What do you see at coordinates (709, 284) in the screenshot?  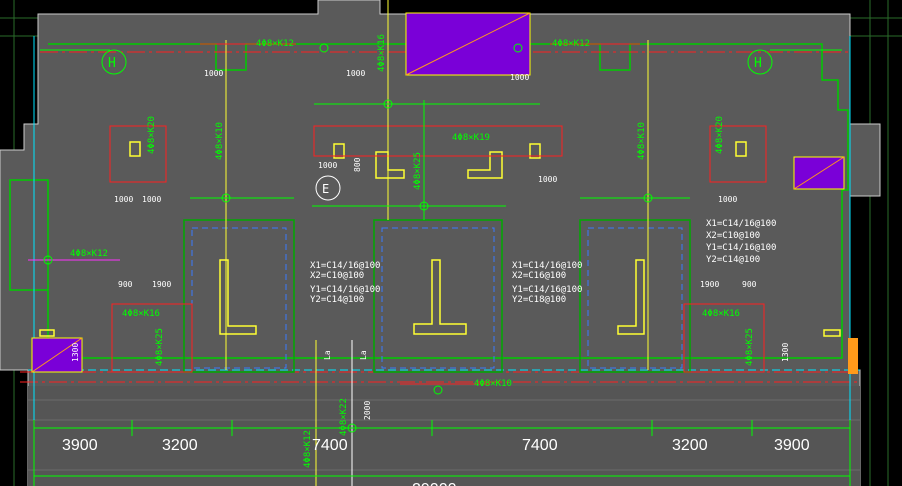 I see `dim-1900-right: 1900` at bounding box center [709, 284].